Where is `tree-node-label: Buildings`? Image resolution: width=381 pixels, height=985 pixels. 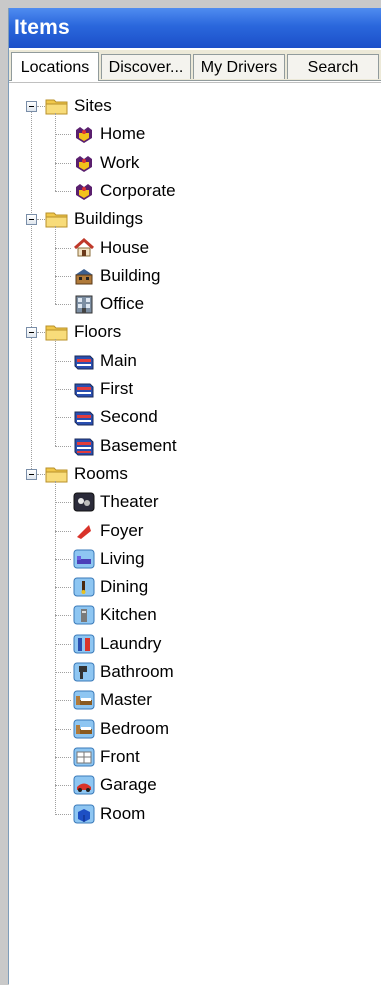 tree-node-label: Buildings is located at coordinates (108, 219).